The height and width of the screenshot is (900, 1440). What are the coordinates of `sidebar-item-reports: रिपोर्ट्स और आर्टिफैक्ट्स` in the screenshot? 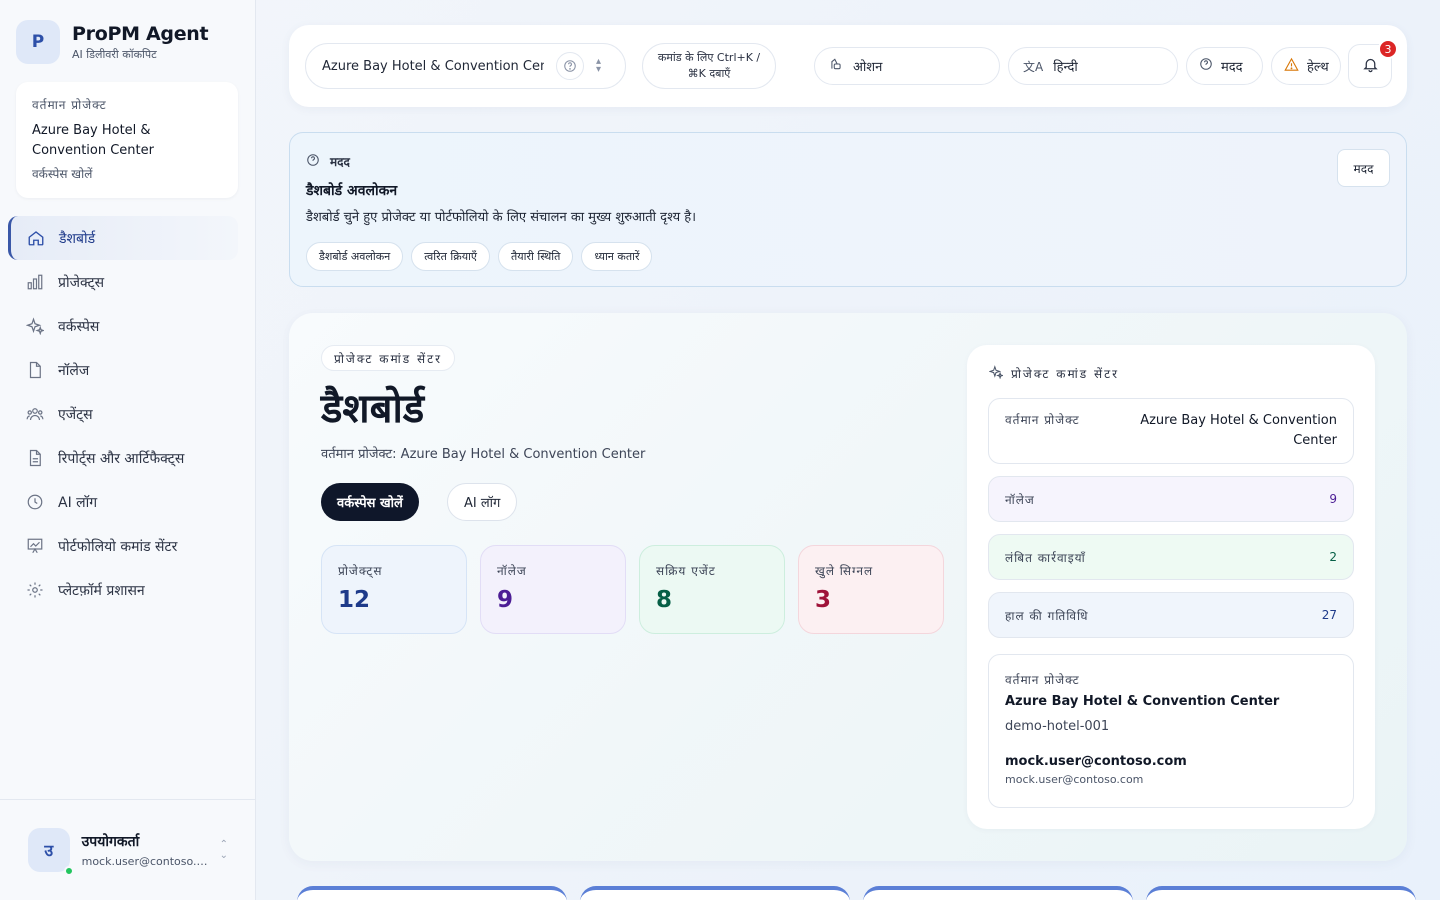 It's located at (128, 458).